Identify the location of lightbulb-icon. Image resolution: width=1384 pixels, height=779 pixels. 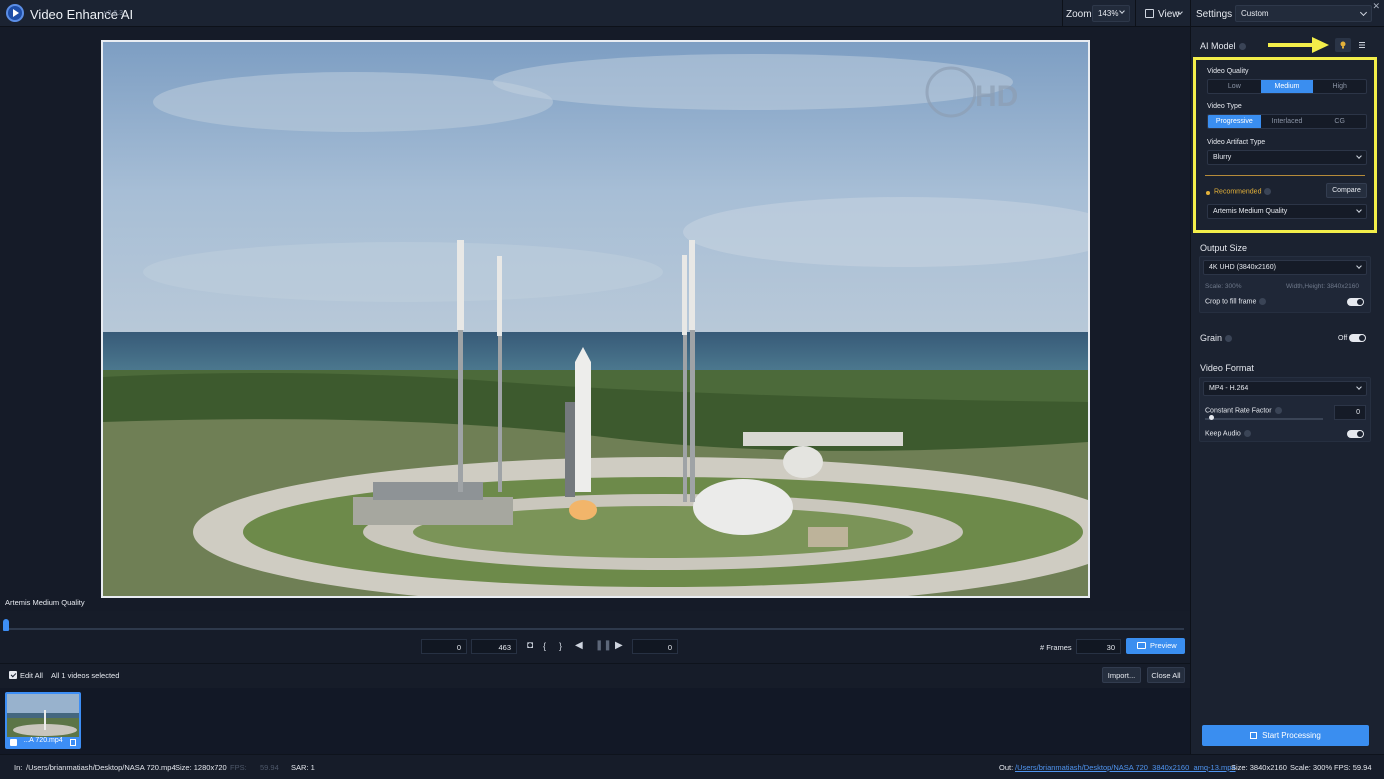
(1343, 45).